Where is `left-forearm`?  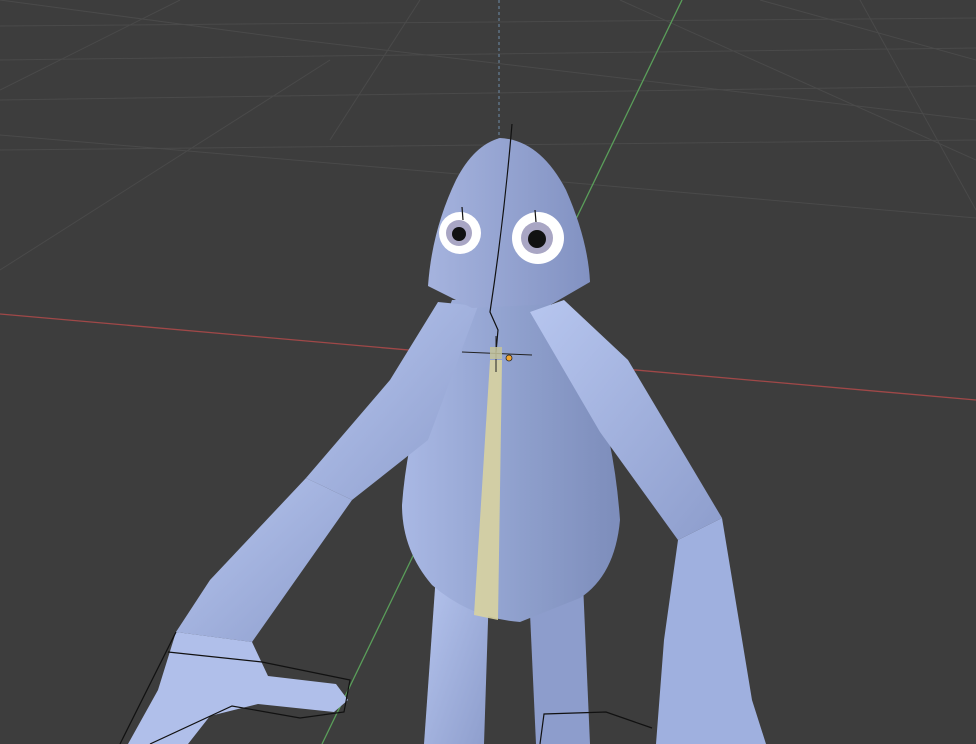 left-forearm is located at coordinates (264, 560).